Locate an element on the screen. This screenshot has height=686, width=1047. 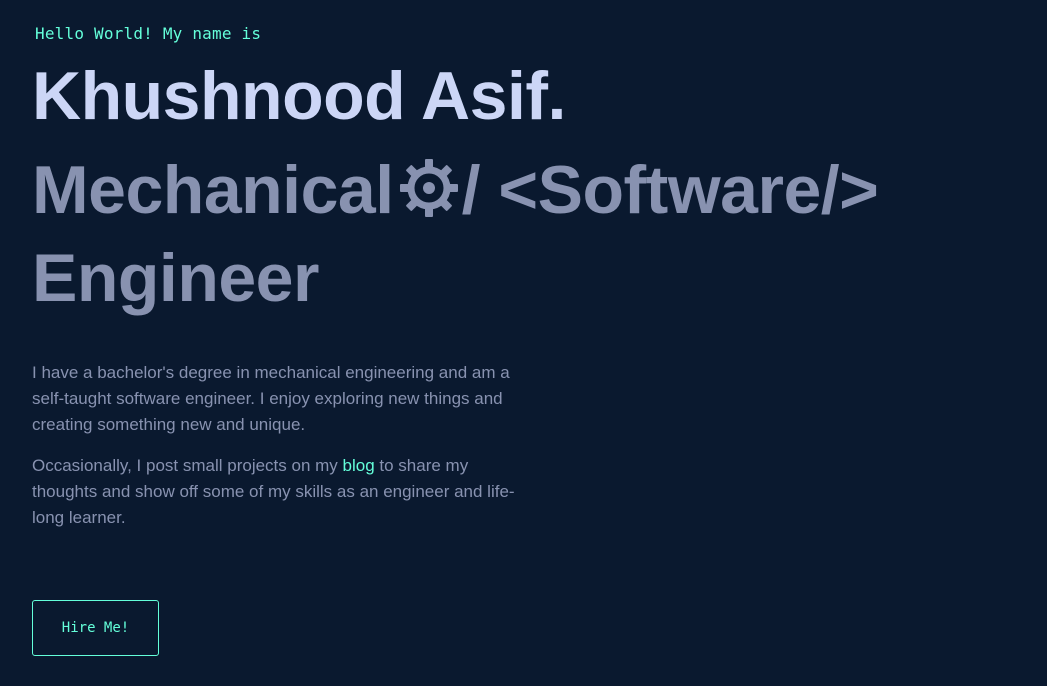
hire-me-button: Hire Me! is located at coordinates (95, 628).